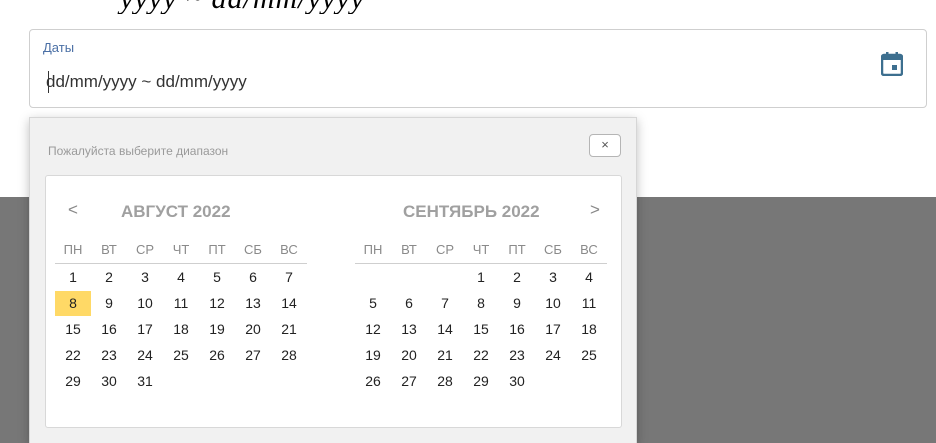 This screenshot has width=936, height=443. I want to click on next-month-button: >, so click(595, 210).